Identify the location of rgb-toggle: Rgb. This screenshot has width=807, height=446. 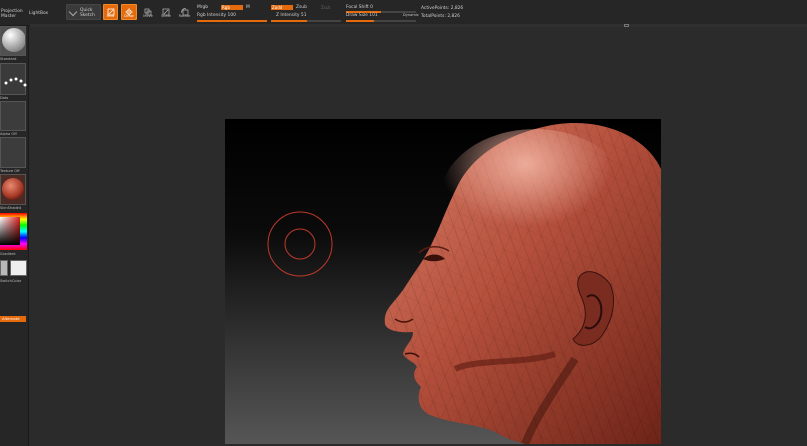
(232, 7).